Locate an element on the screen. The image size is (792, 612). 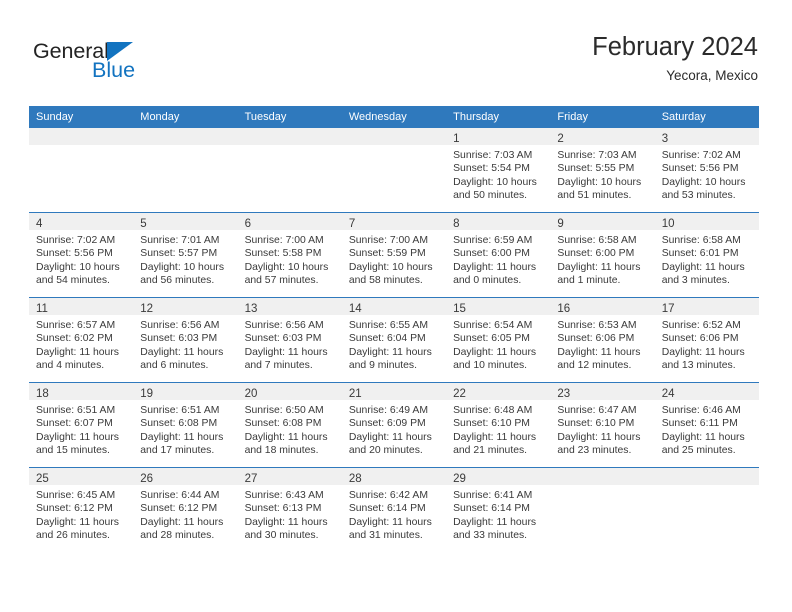
day-number: 11 is located at coordinates (42, 309).